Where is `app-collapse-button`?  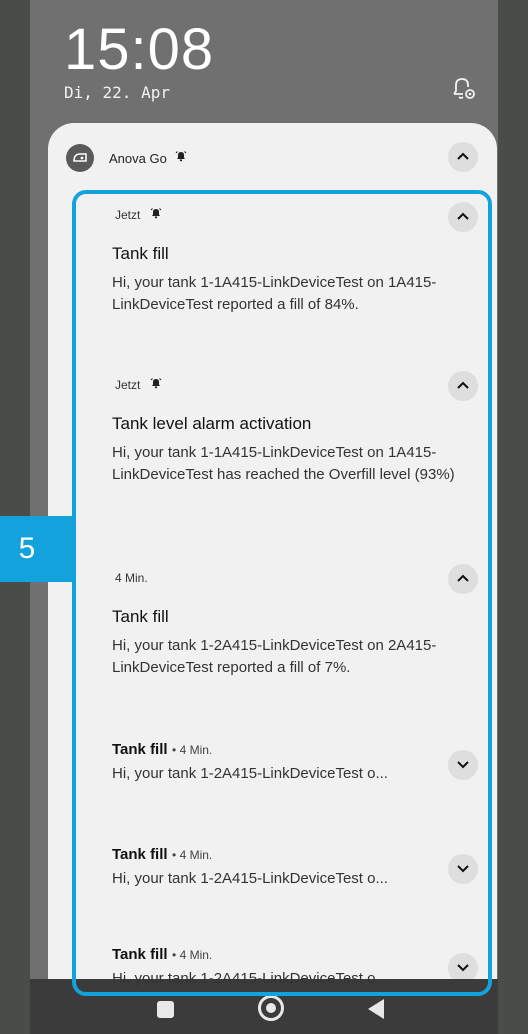
app-collapse-button is located at coordinates (463, 157).